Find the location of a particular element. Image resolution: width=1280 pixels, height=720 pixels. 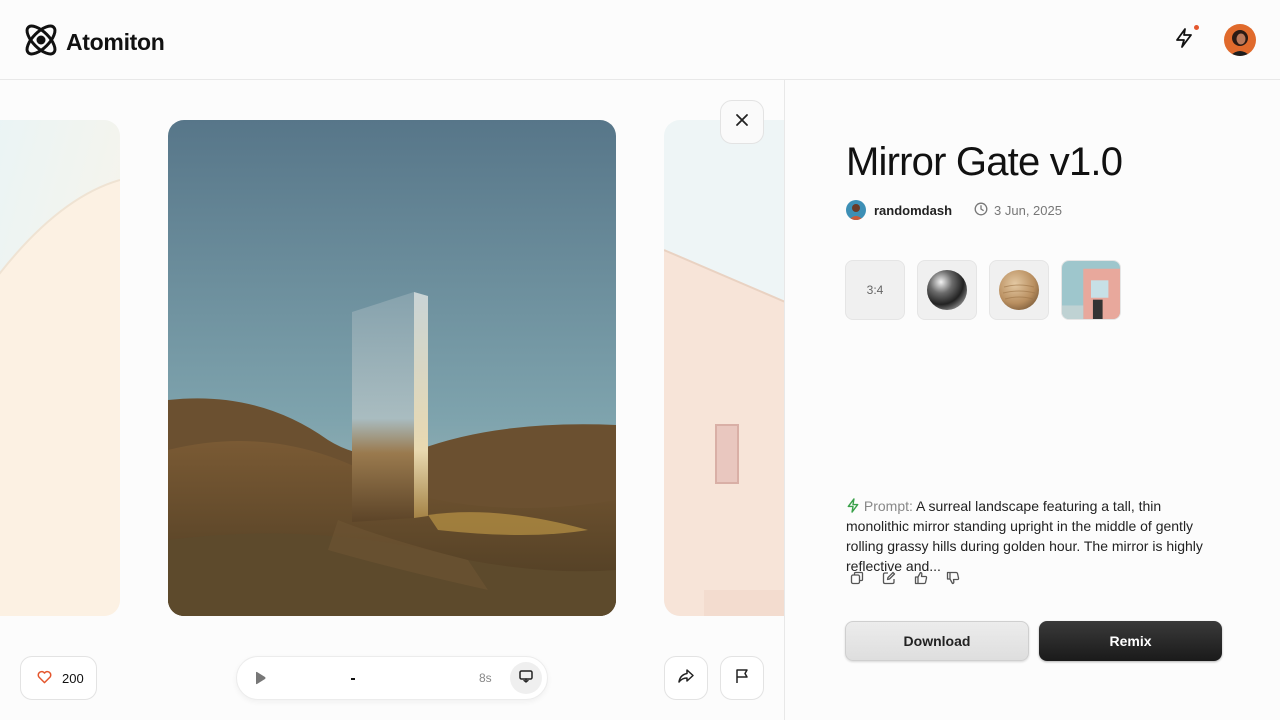

settings-chips: 3:4 is located at coordinates (983, 290).